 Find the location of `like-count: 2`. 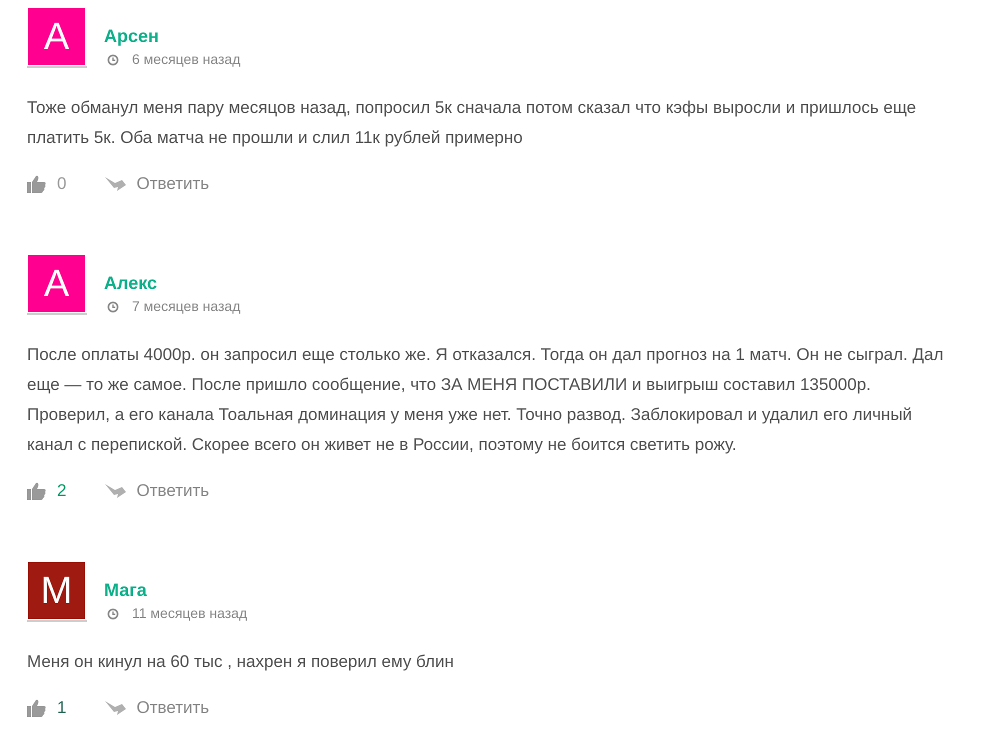

like-count: 2 is located at coordinates (61, 491).